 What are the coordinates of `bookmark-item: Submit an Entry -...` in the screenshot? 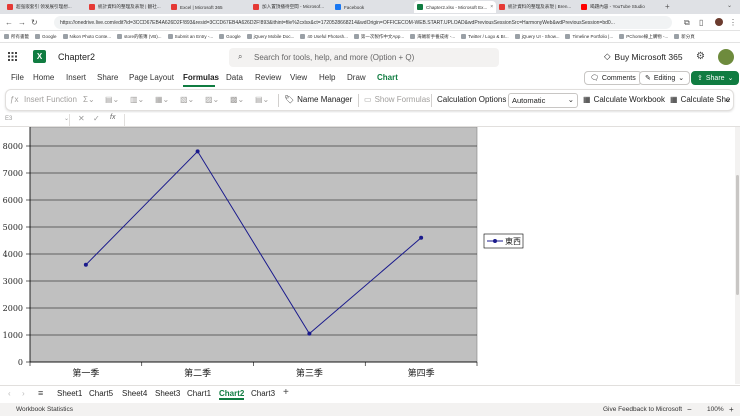 It's located at (190, 36).